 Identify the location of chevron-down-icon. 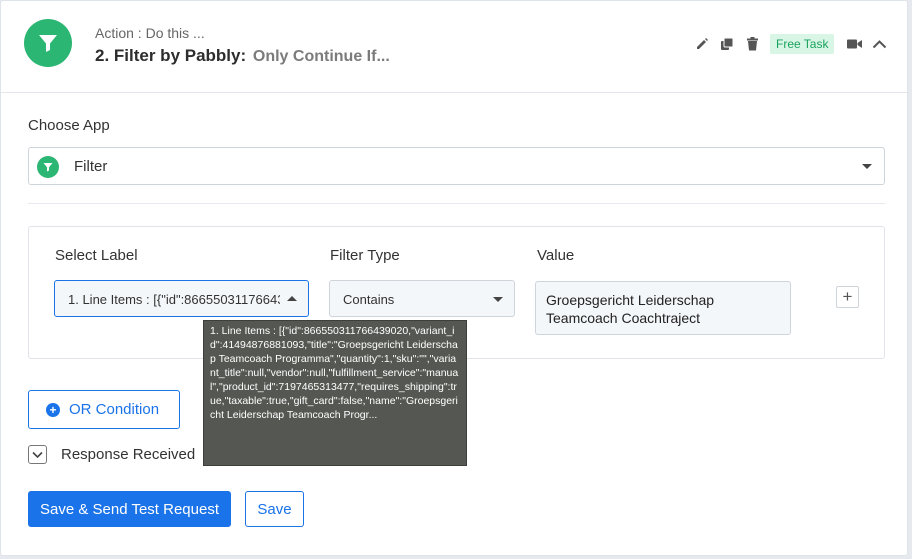
(37, 454).